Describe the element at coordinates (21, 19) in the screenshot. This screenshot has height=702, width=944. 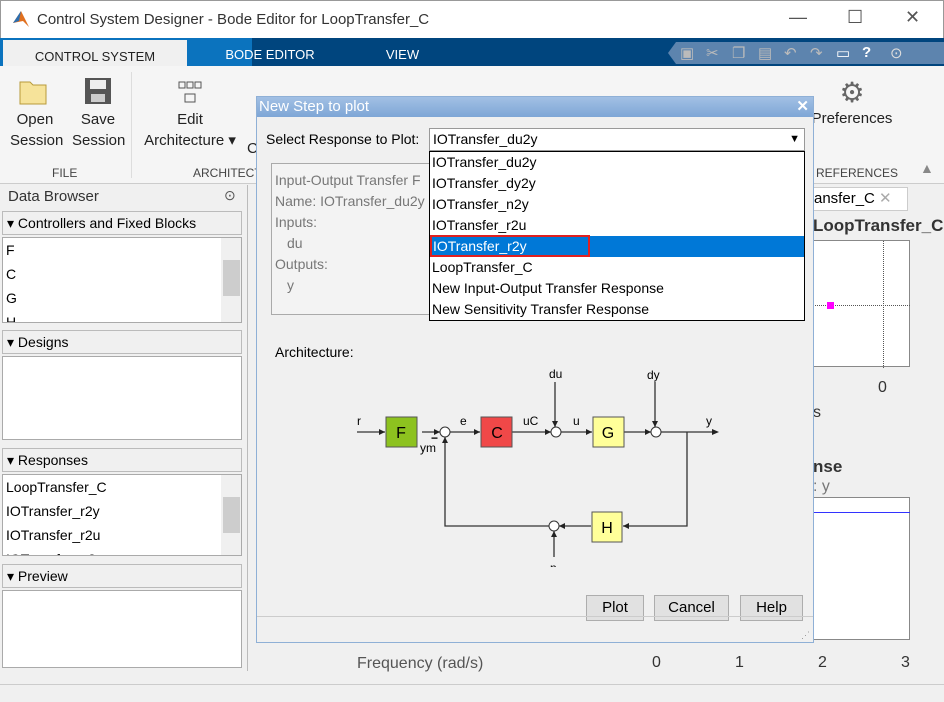
I see `matlab-logo-icon` at that location.